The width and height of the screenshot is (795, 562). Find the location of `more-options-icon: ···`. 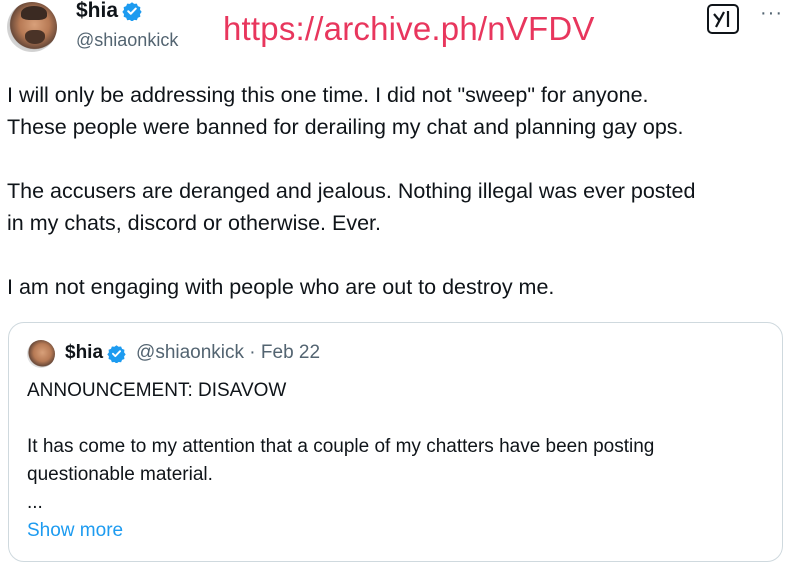

more-options-icon: ··· is located at coordinates (771, 13).